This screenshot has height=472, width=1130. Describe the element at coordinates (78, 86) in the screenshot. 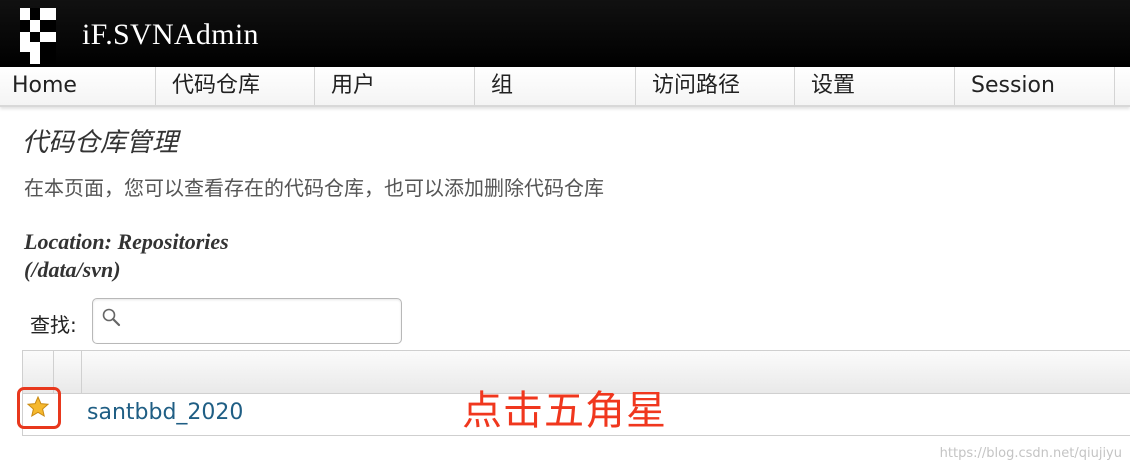

I see `nav-item-home: Home` at that location.